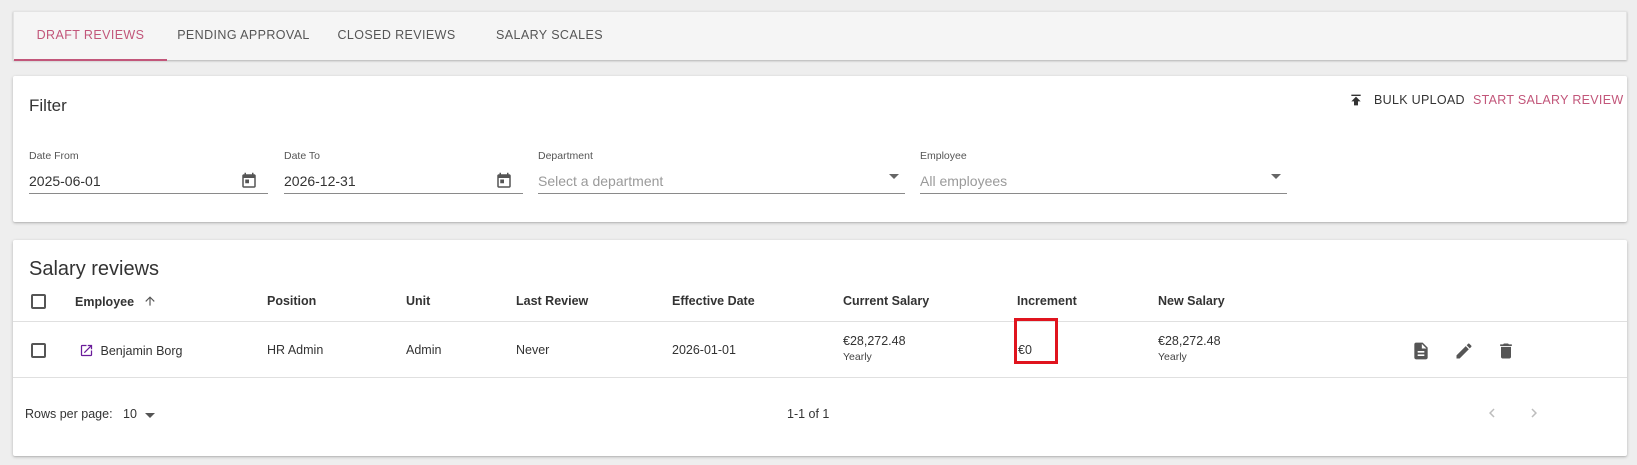 This screenshot has width=1637, height=465. I want to click on tab-pending-approval: PENDING APPROVAL, so click(243, 36).